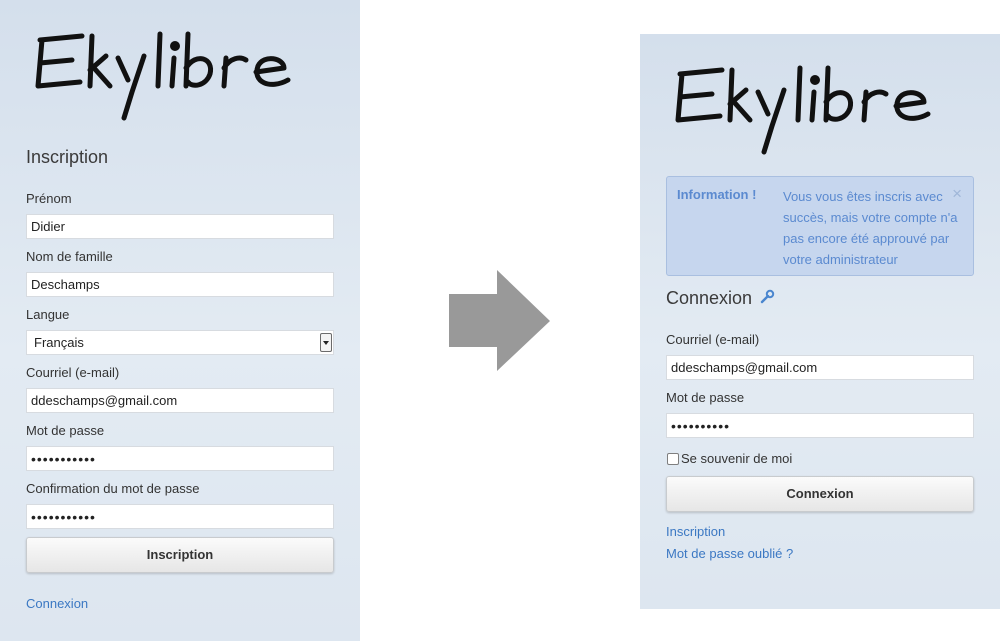  I want to click on login-email-input, so click(820, 367).